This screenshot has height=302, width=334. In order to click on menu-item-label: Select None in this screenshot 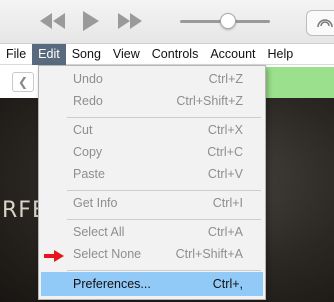, I will do `click(107, 254)`.